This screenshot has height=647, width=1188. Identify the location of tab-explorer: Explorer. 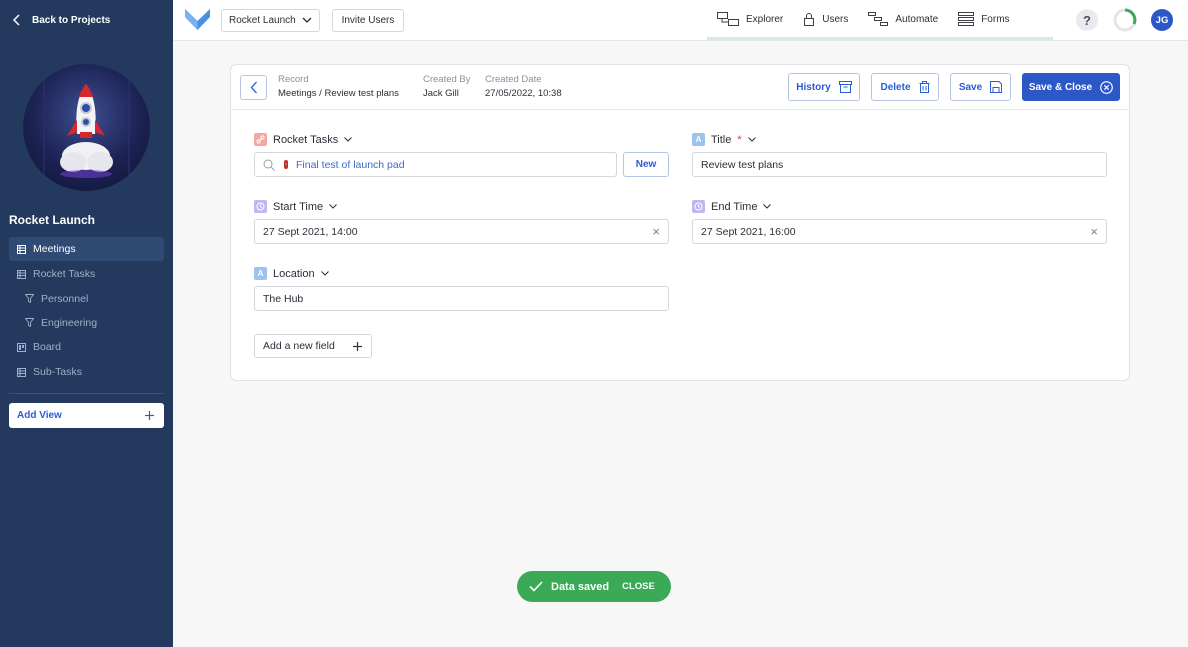
(750, 19).